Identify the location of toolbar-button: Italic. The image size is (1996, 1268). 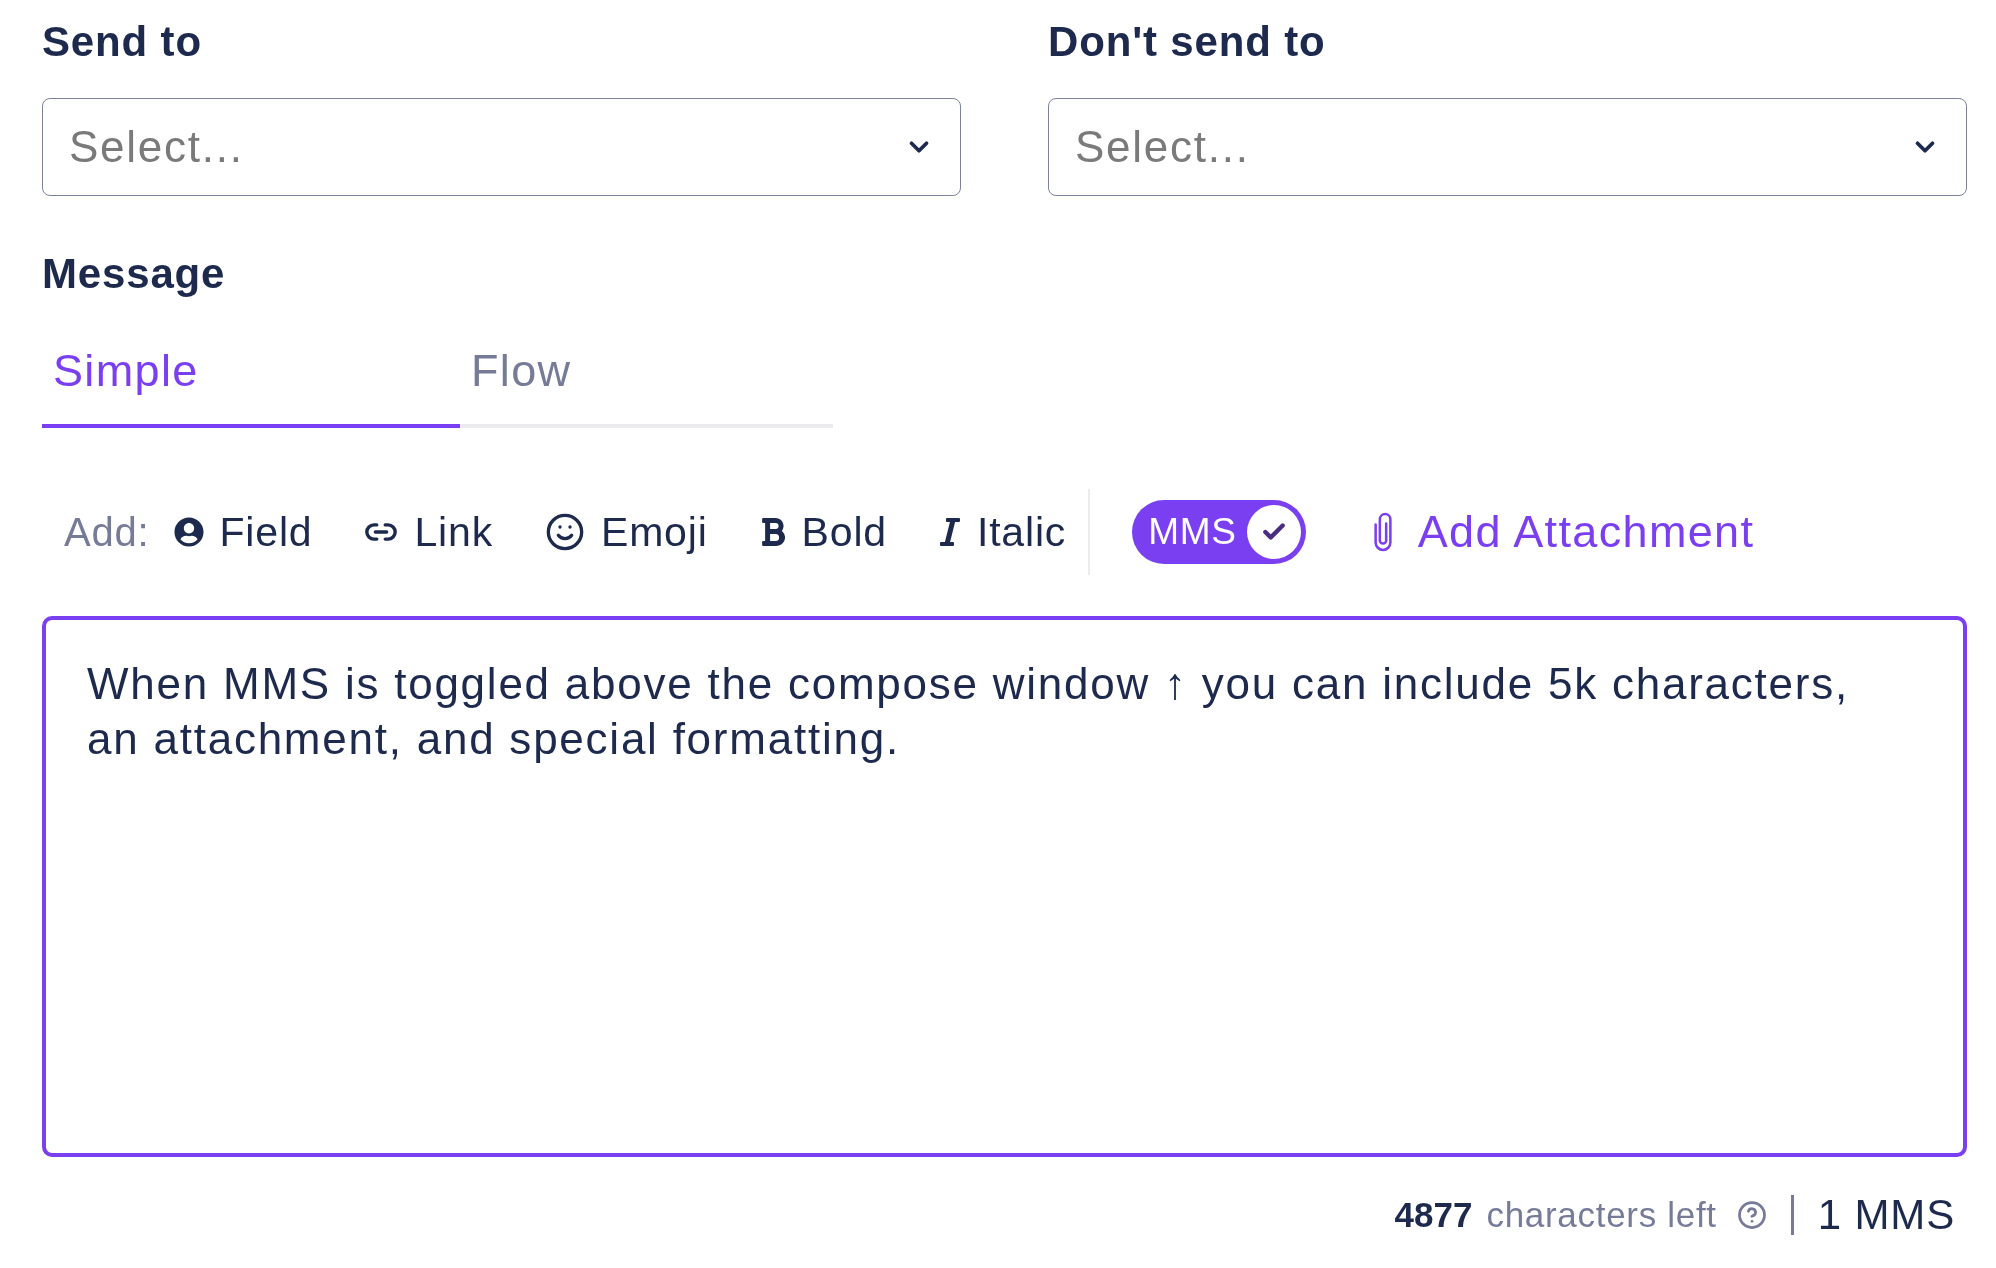
(1002, 532).